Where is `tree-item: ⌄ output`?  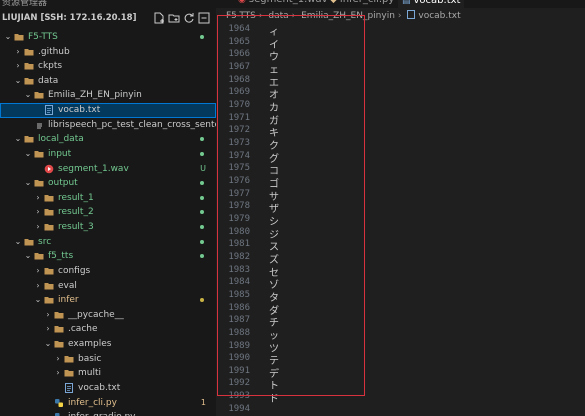 tree-item: ⌄ output is located at coordinates (108, 183).